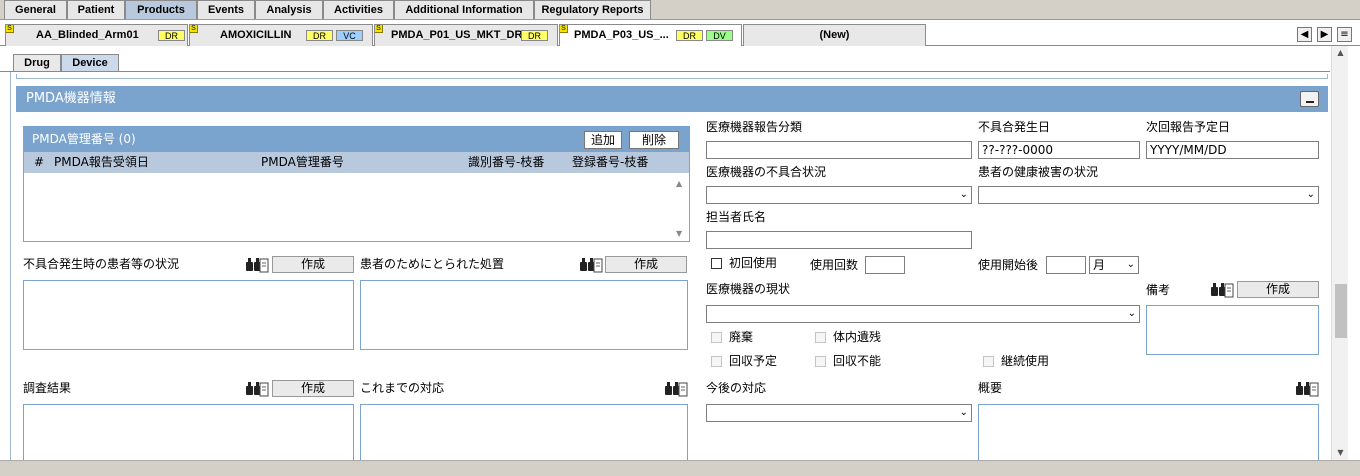  Describe the element at coordinates (161, 9) in the screenshot. I see `tab-products: Products` at that location.